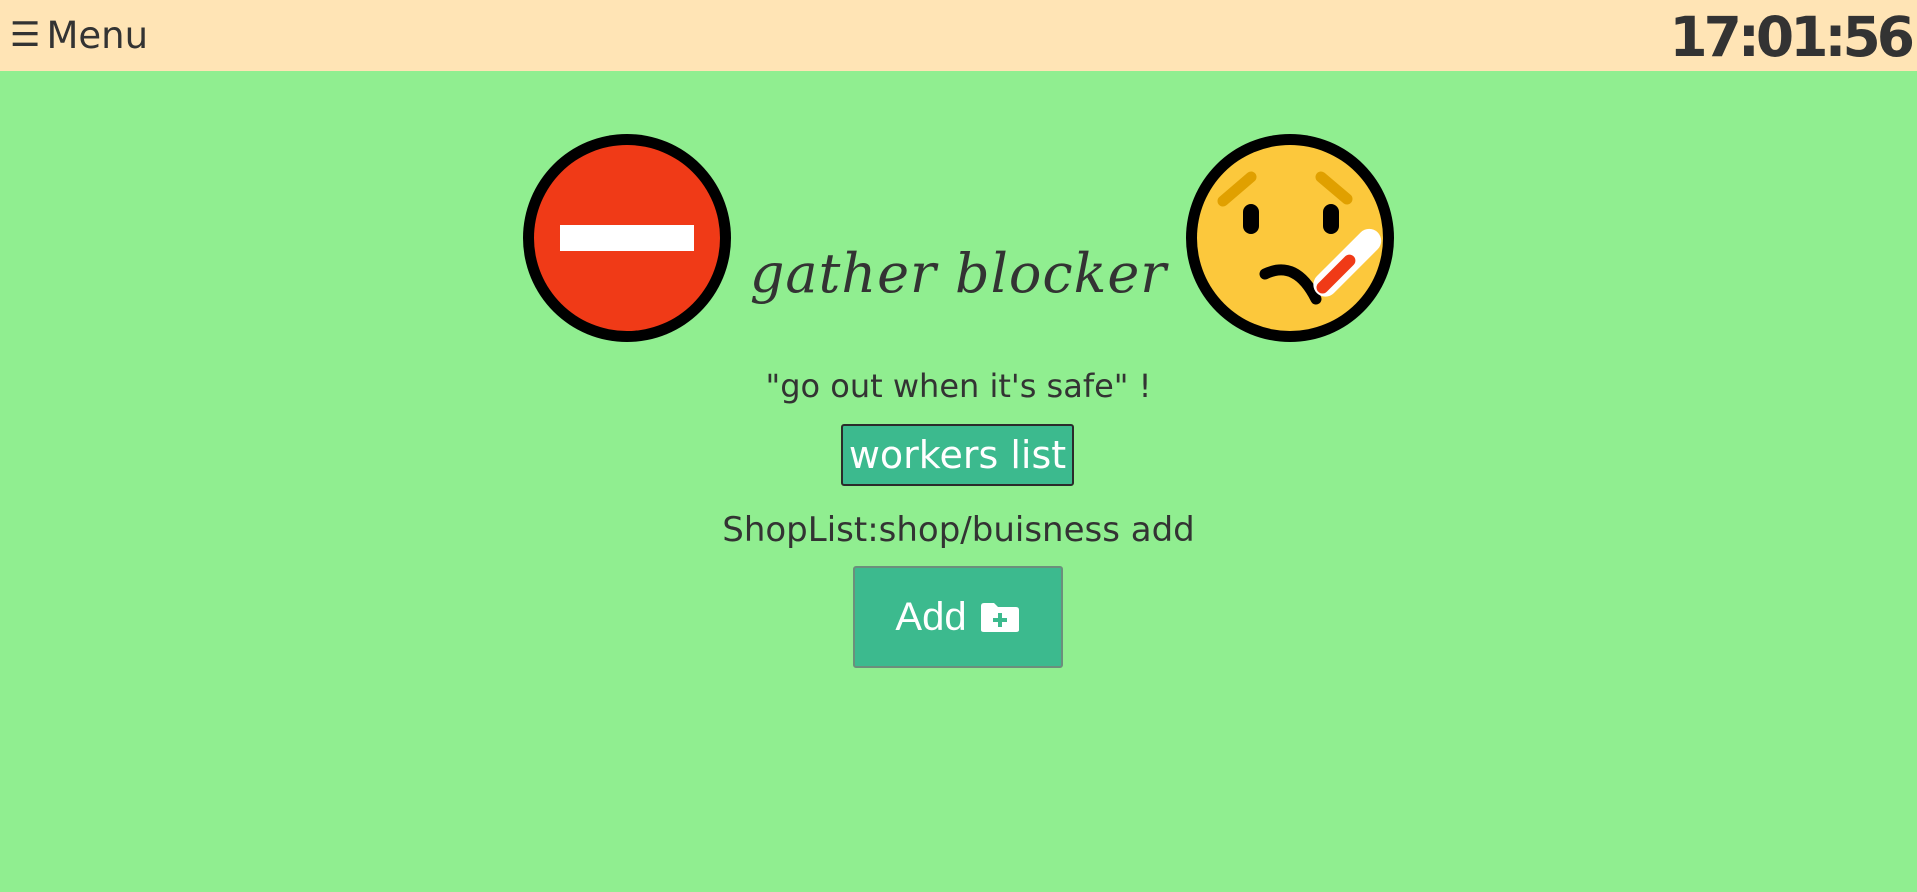 This screenshot has height=892, width=1917. Describe the element at coordinates (931, 616) in the screenshot. I see `add-button-label: Add` at that location.